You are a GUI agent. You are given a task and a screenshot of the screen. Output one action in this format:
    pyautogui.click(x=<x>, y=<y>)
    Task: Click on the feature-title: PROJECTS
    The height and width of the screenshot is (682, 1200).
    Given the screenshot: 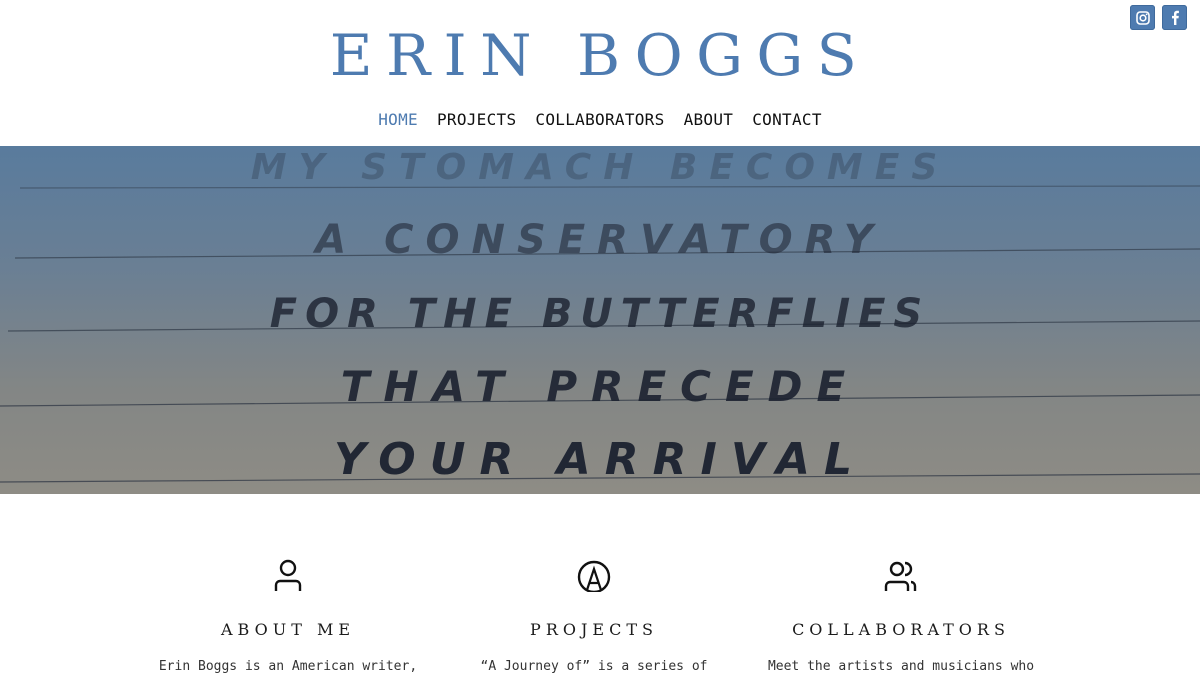 What is the action you would take?
    pyautogui.click(x=594, y=629)
    